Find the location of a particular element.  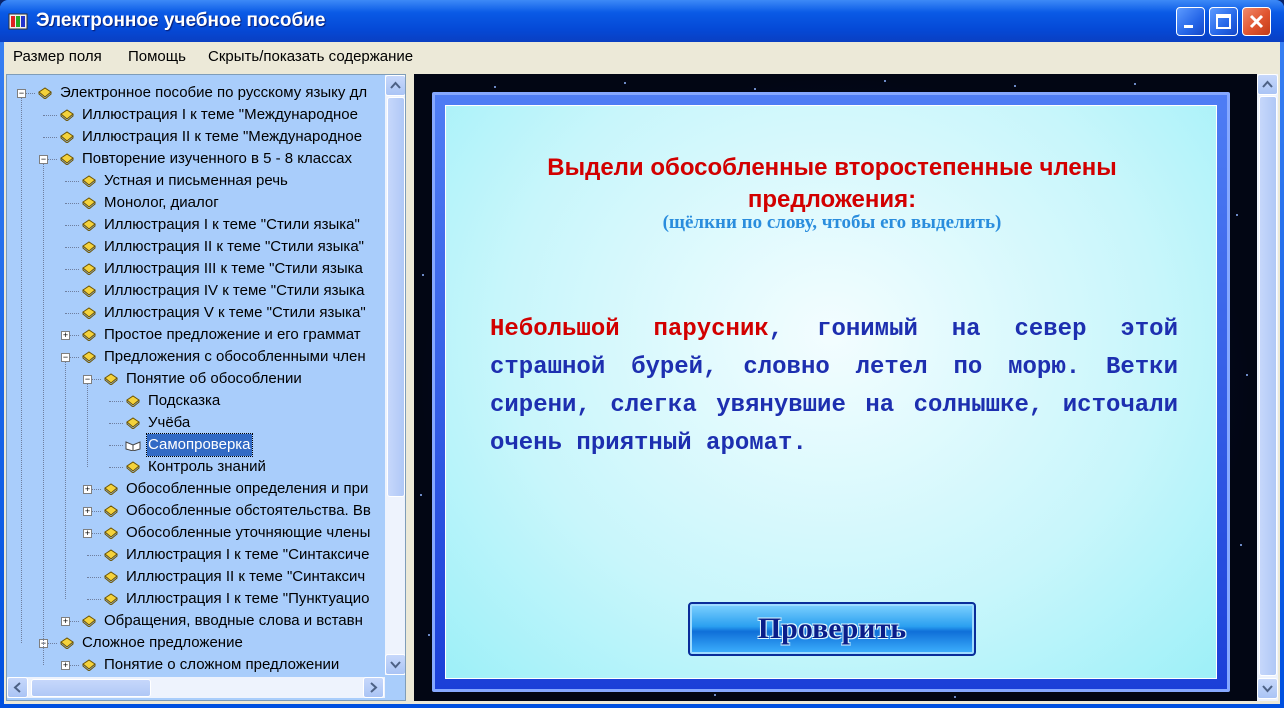

tree-item-label: Иллюстрация V к теме "Стили языка" is located at coordinates (235, 312).